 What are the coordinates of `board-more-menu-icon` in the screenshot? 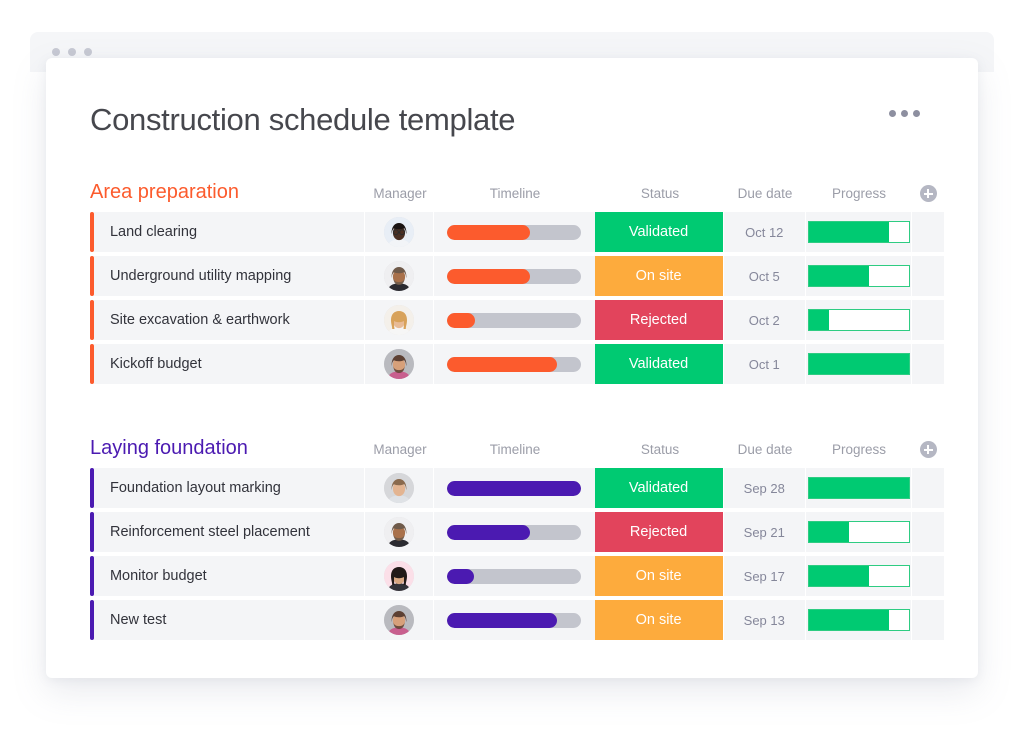 It's located at (904, 113).